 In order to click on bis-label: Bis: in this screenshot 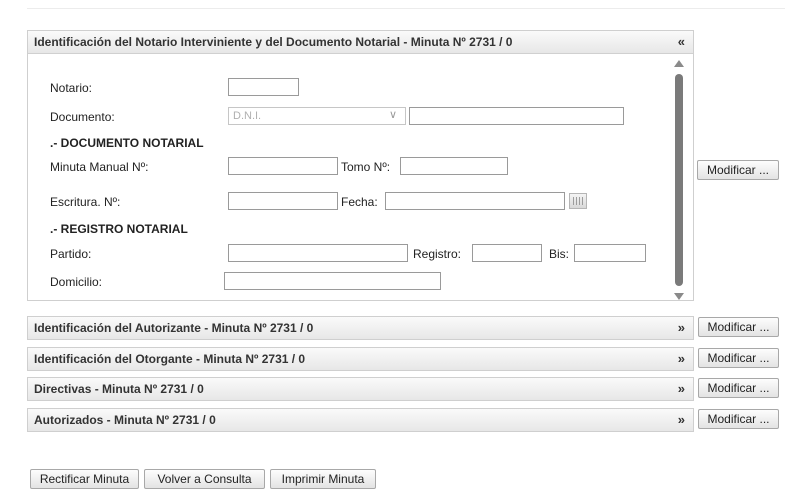, I will do `click(559, 254)`.